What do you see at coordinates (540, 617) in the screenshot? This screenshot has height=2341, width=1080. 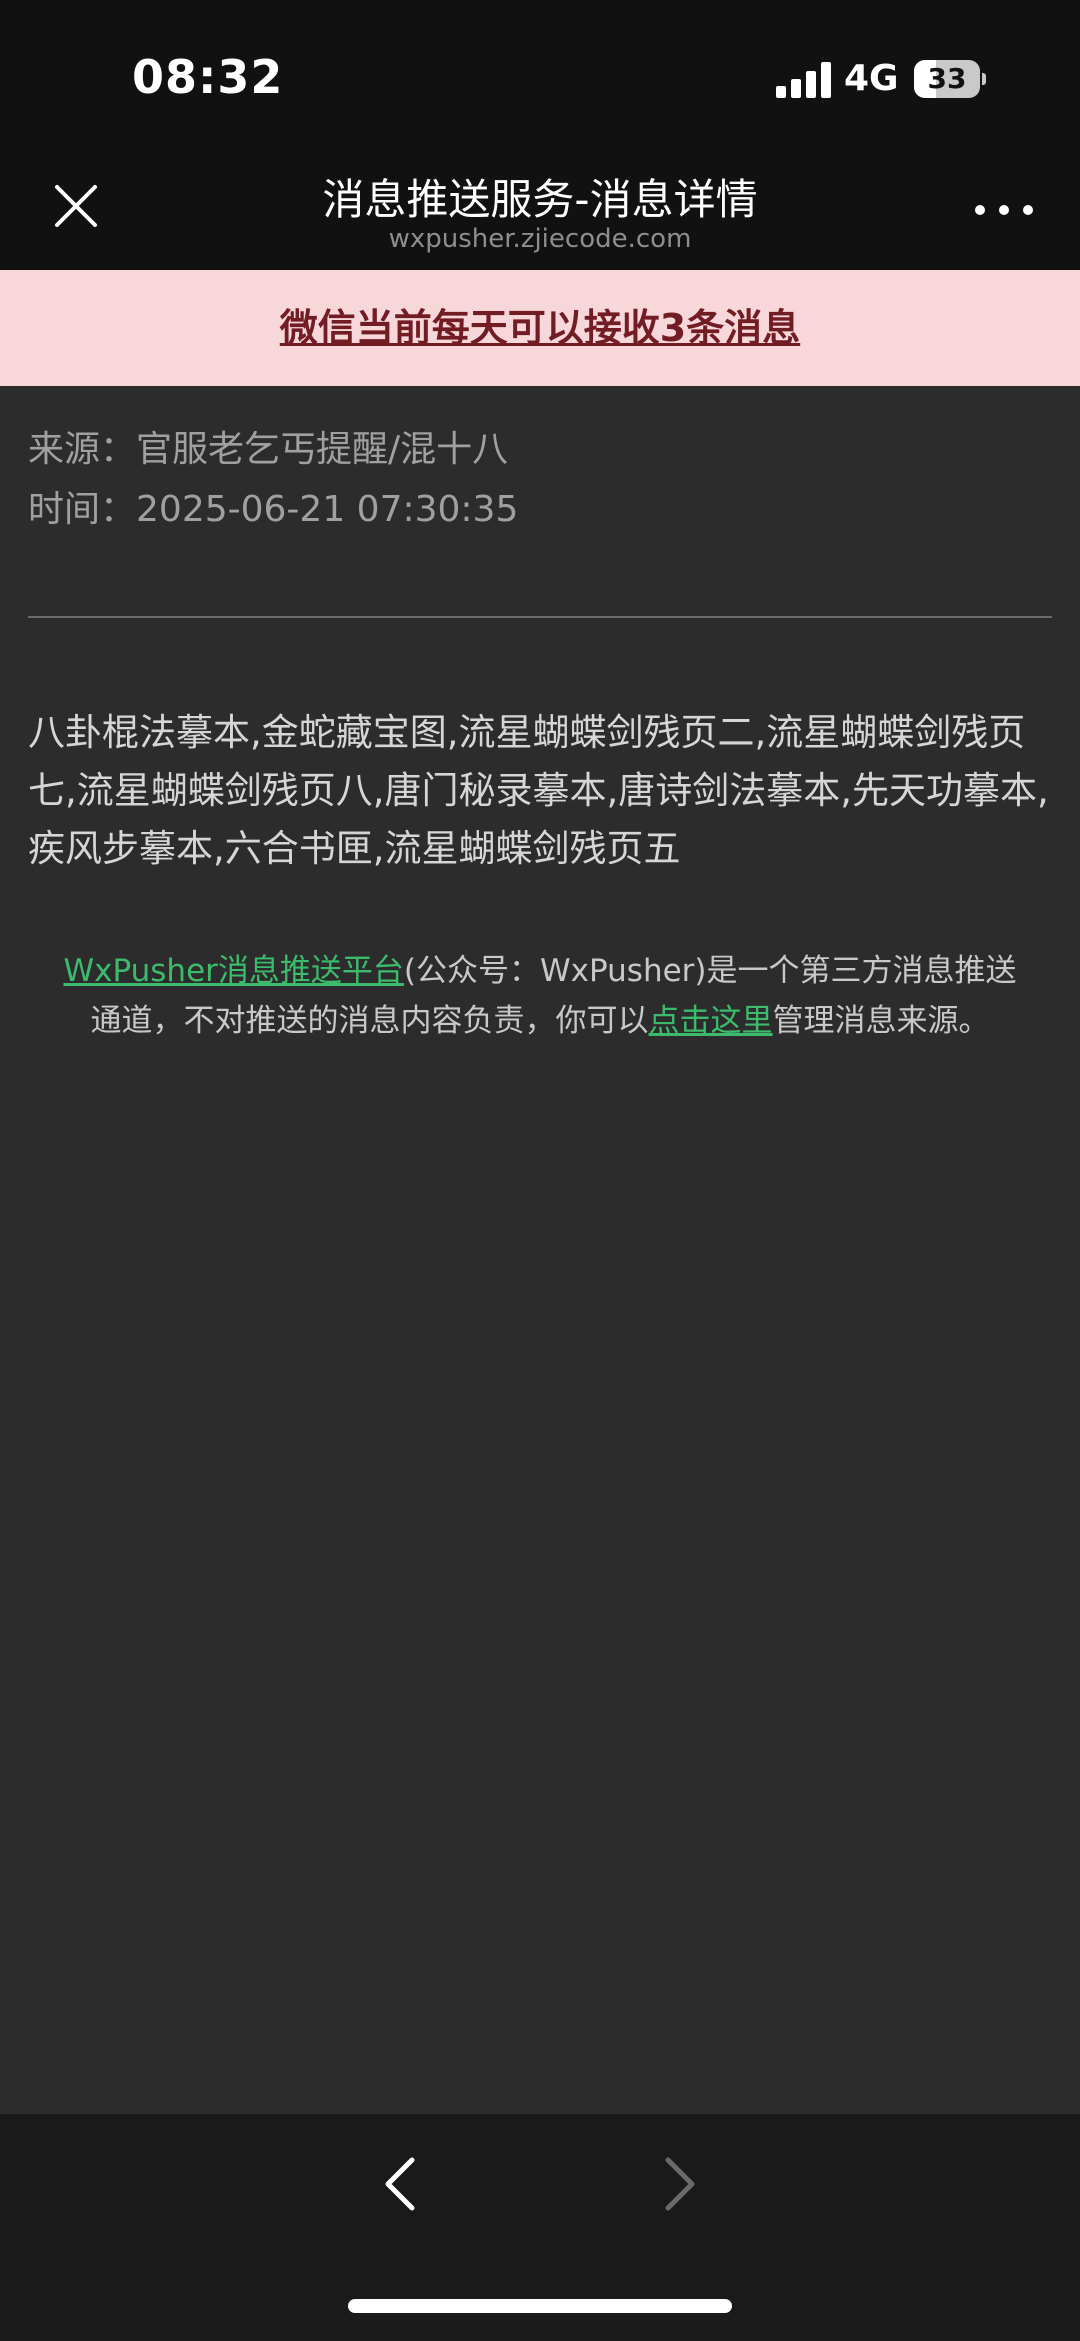 I see `divider` at bounding box center [540, 617].